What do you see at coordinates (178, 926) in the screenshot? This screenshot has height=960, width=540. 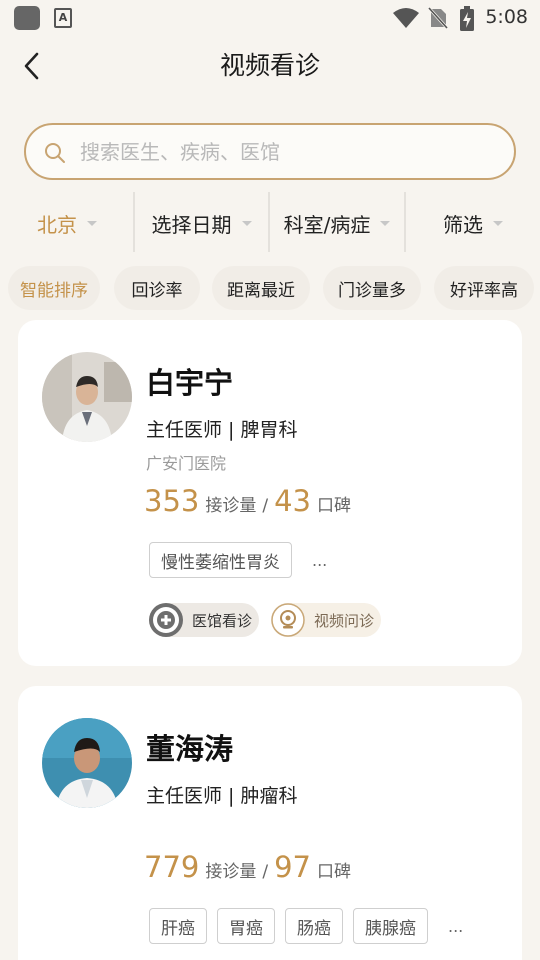 I see `specialty-tag: 肝癌` at bounding box center [178, 926].